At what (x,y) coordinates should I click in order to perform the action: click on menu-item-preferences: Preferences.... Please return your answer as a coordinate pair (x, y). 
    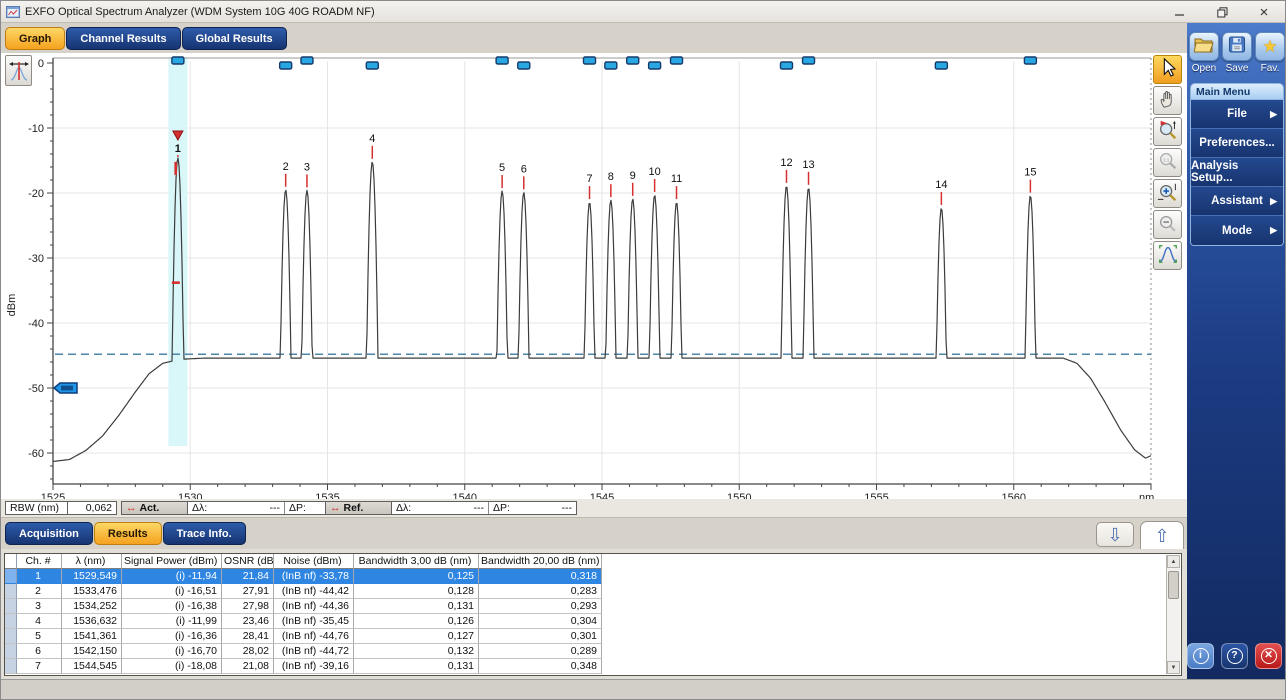
    Looking at the image, I should click on (1237, 143).